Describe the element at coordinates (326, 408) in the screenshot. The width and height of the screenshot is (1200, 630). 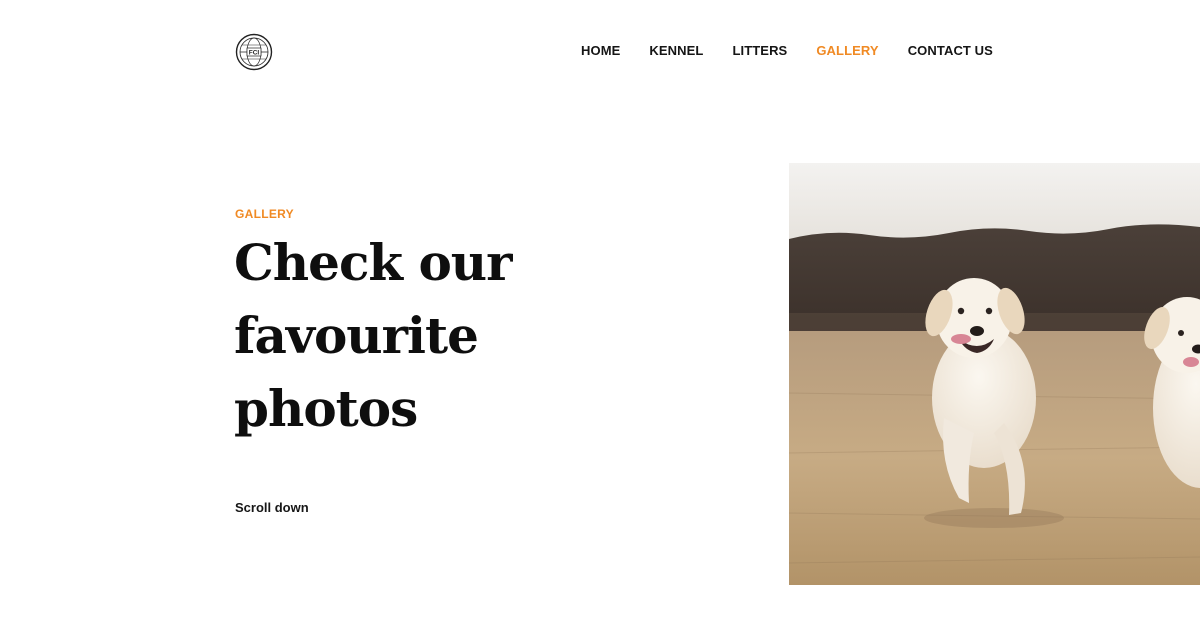
I see `headline-line: photos` at that location.